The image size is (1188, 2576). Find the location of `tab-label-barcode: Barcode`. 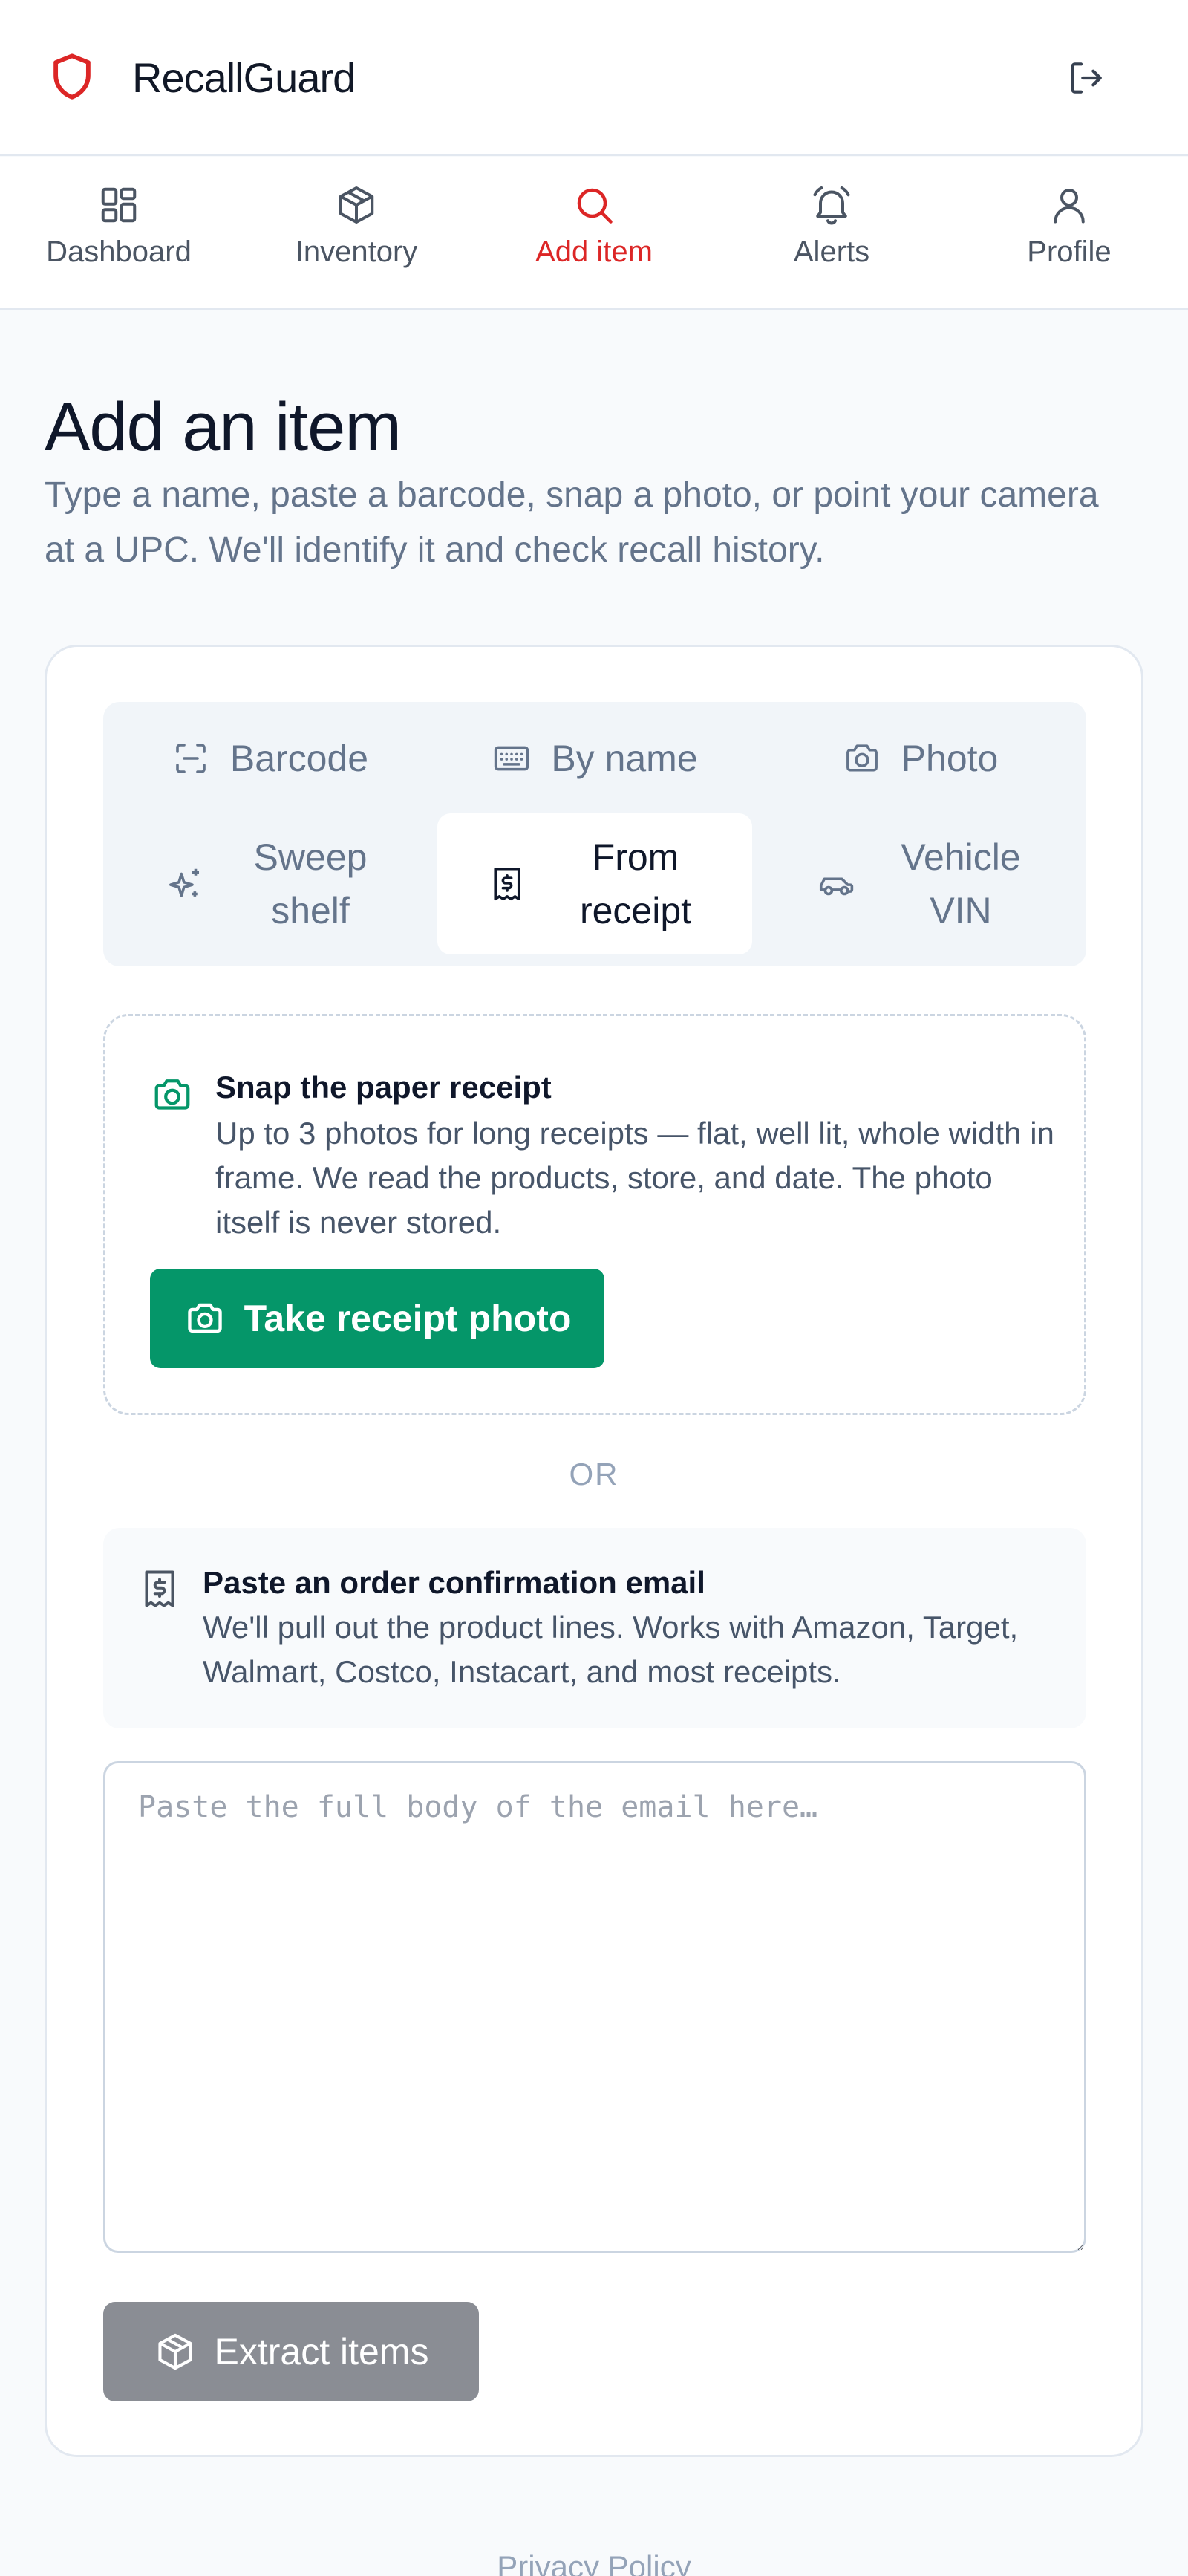

tab-label-barcode: Barcode is located at coordinates (299, 758).